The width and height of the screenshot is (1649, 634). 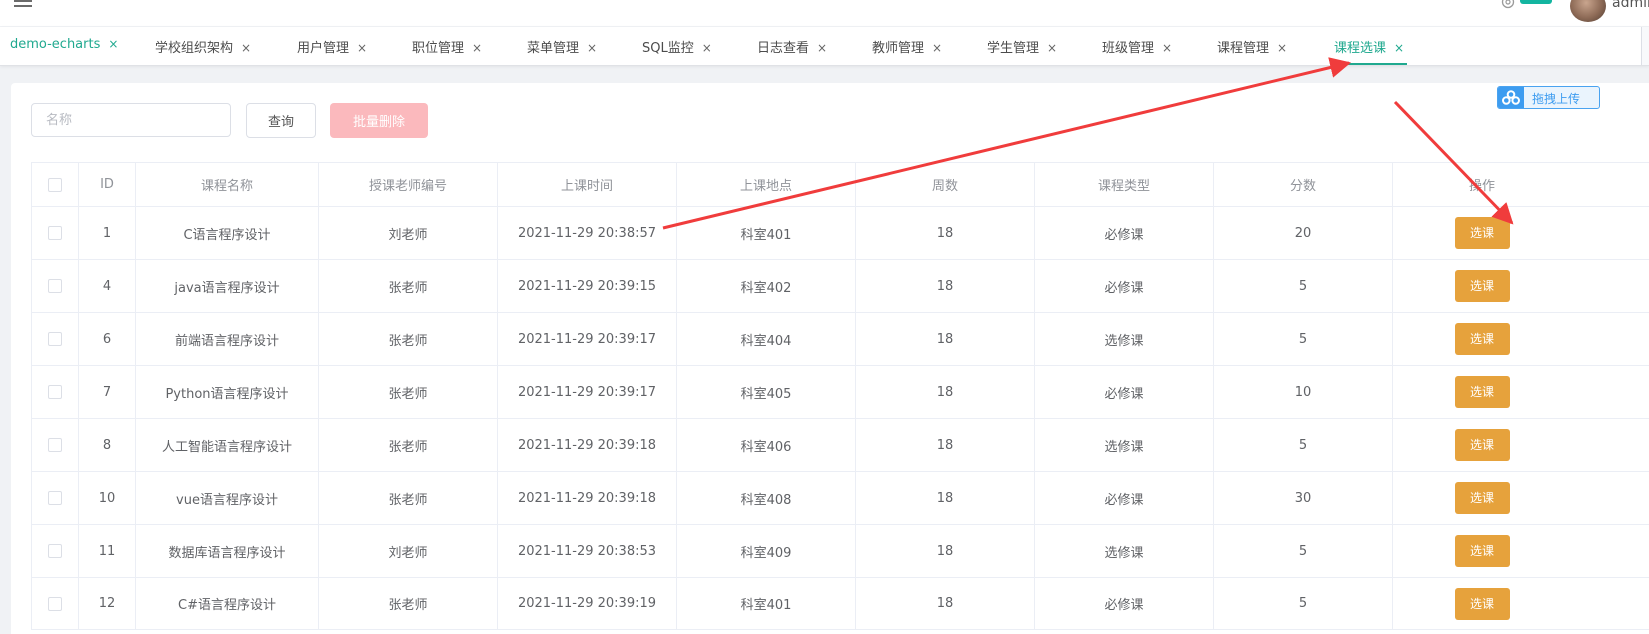 What do you see at coordinates (907, 47) in the screenshot?
I see `tab-teacher-management: 教师管理 ×` at bounding box center [907, 47].